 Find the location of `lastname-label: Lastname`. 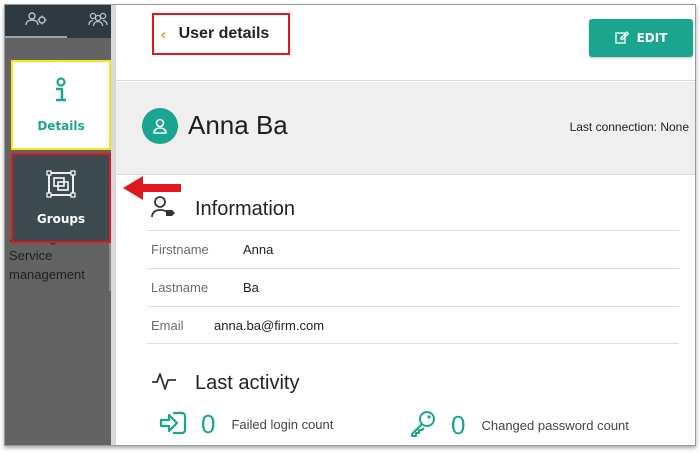

lastname-label: Lastname is located at coordinates (180, 287).